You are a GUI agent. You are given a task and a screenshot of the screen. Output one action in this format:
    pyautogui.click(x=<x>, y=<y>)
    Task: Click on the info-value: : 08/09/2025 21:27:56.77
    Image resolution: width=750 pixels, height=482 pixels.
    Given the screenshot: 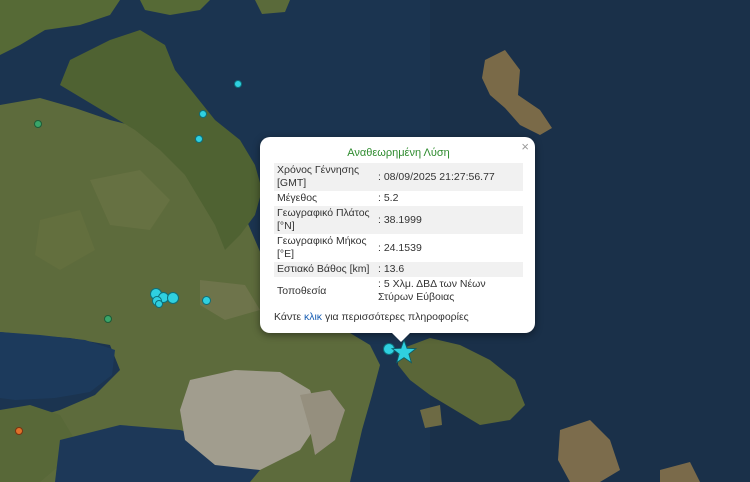 What is the action you would take?
    pyautogui.click(x=448, y=177)
    